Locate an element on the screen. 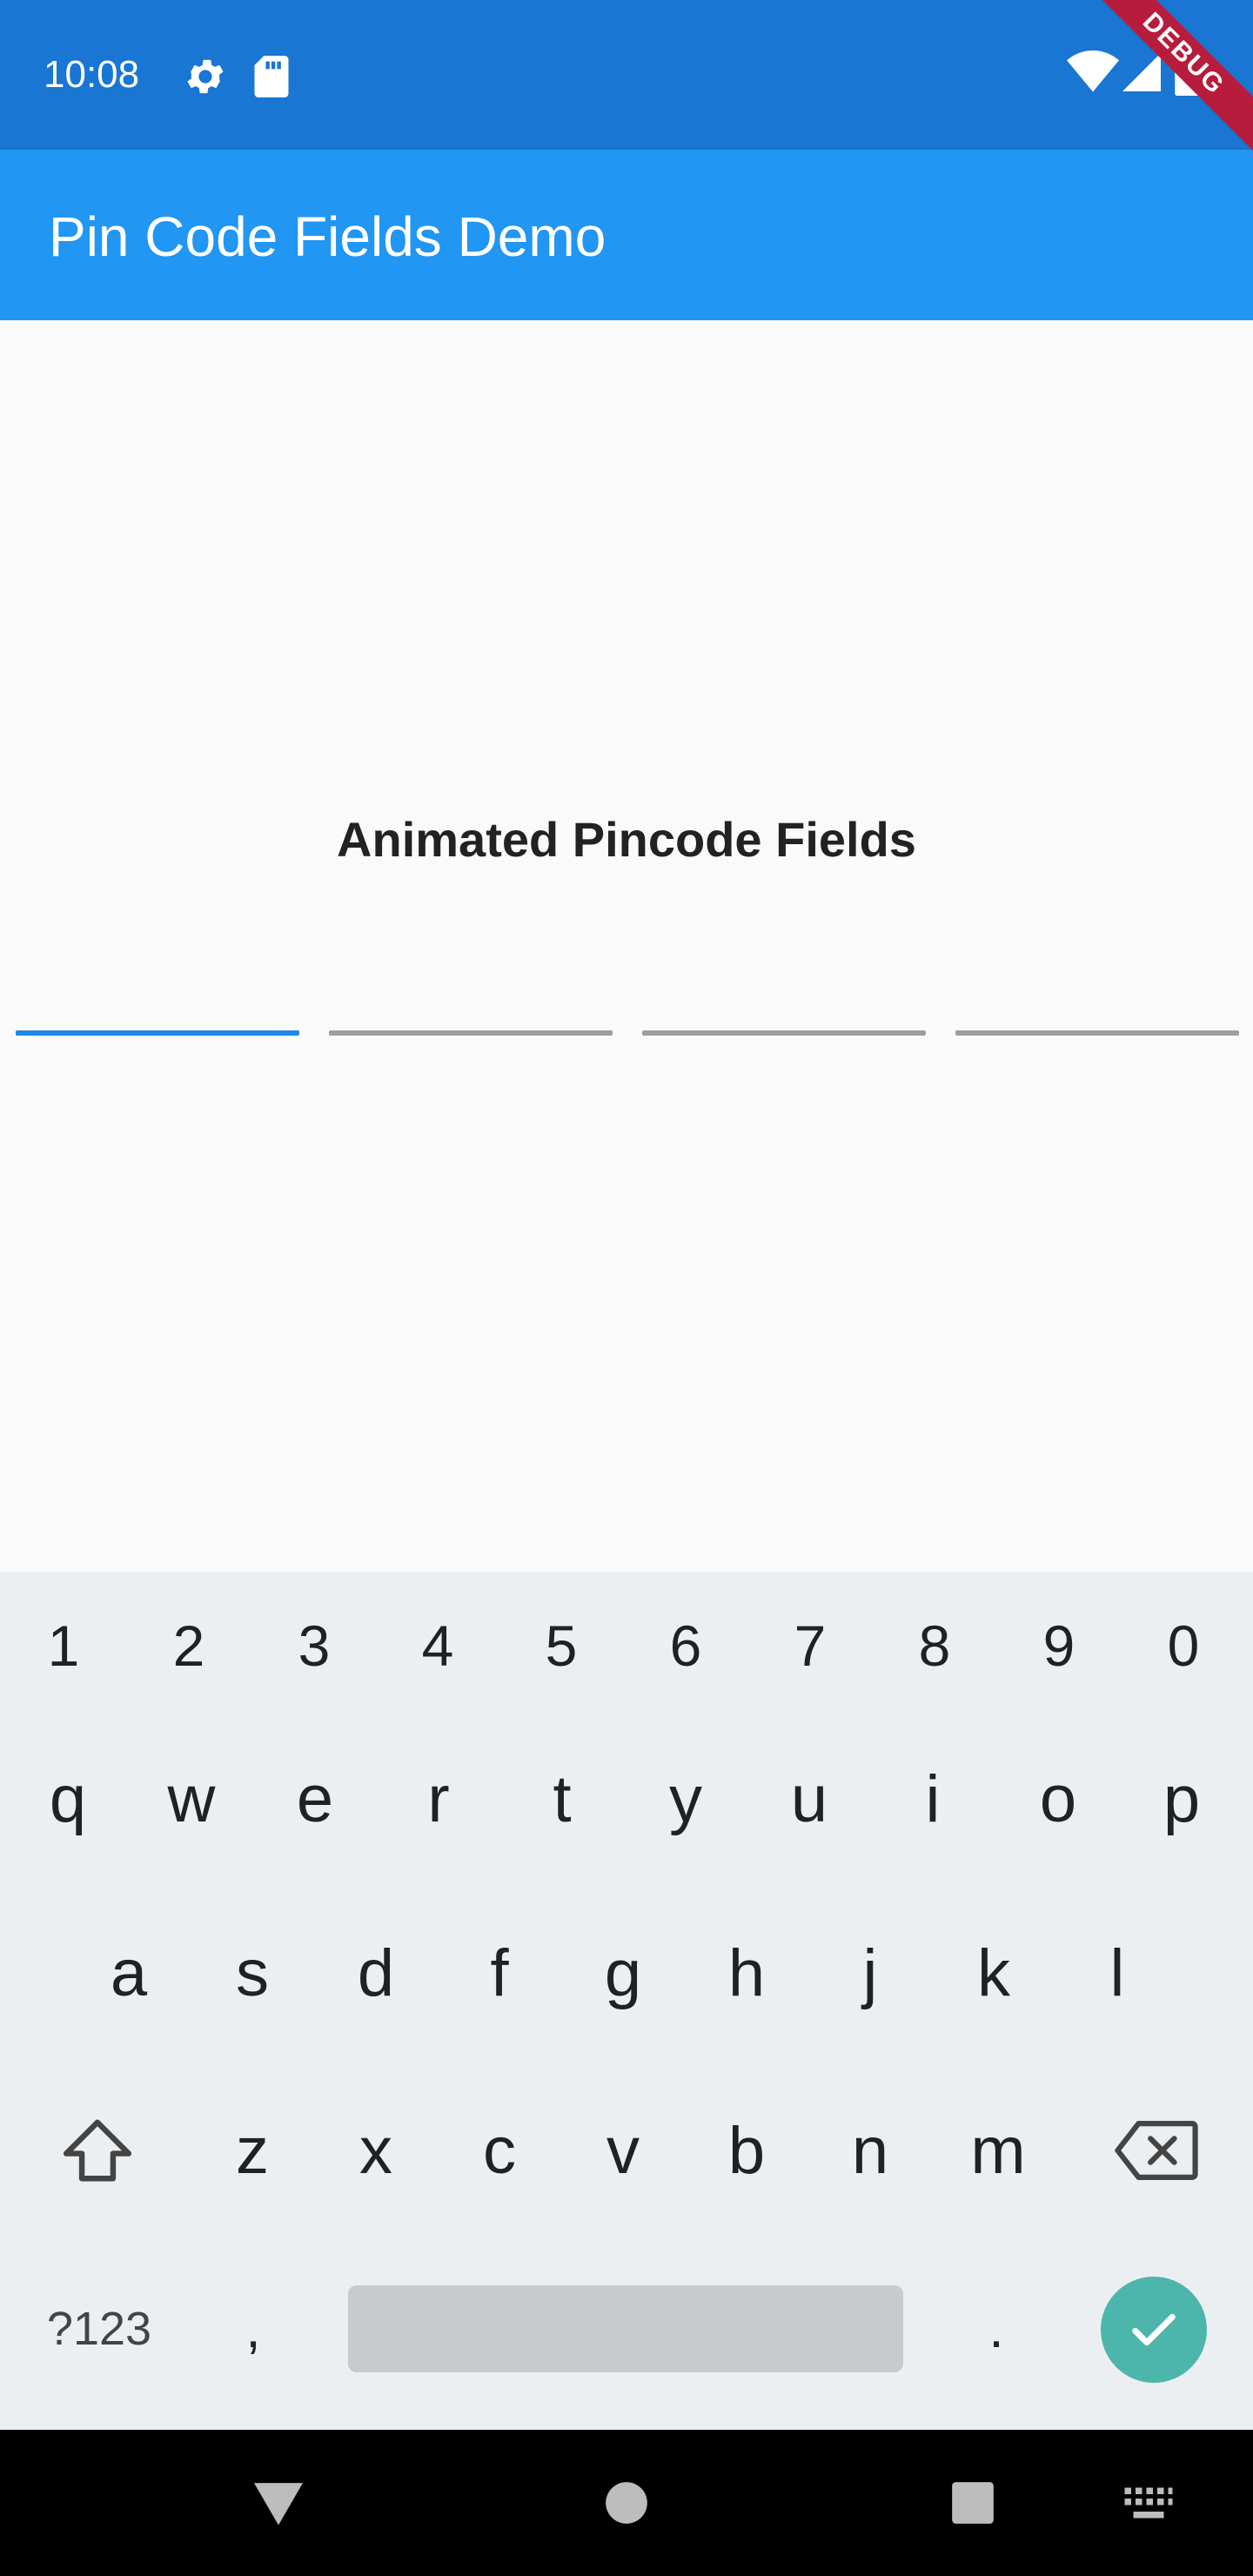  key-g: g is located at coordinates (623, 1973).